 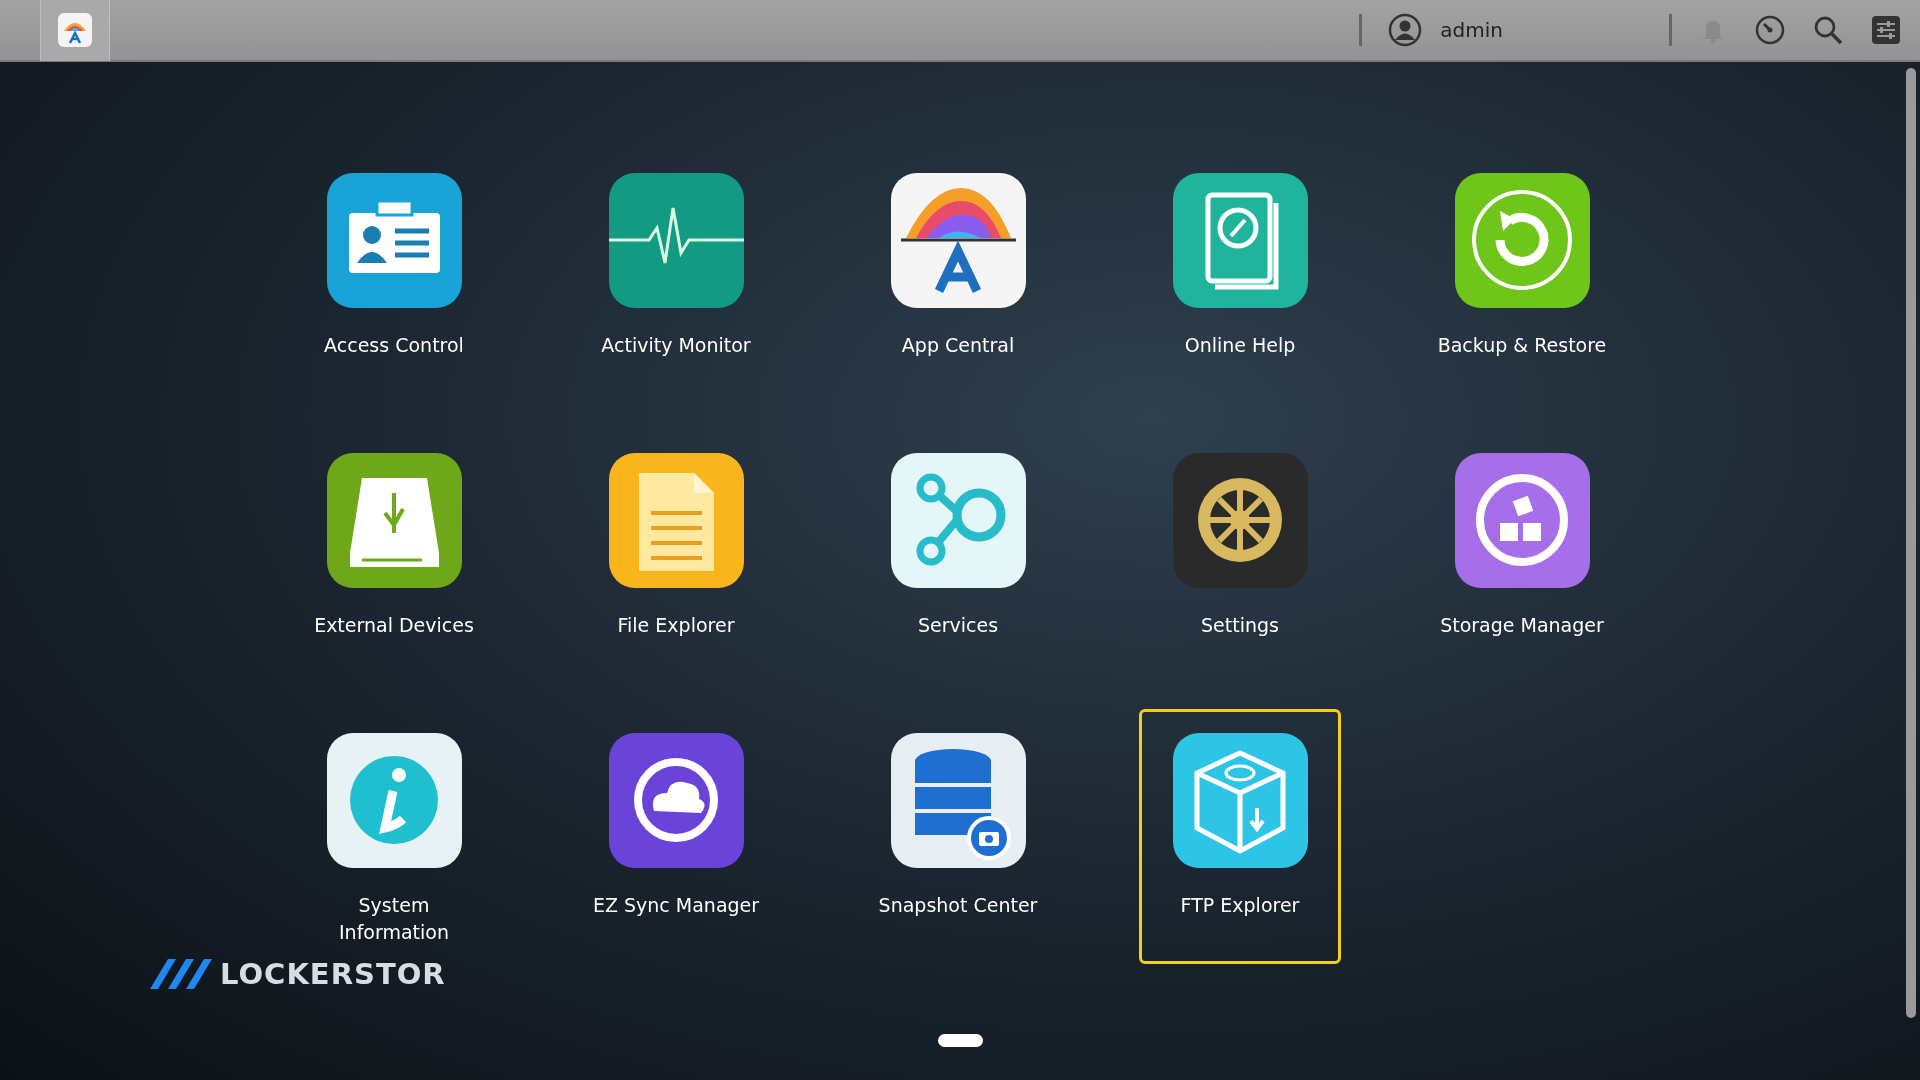 What do you see at coordinates (1240, 800) in the screenshot?
I see `ftp-box-icon` at bounding box center [1240, 800].